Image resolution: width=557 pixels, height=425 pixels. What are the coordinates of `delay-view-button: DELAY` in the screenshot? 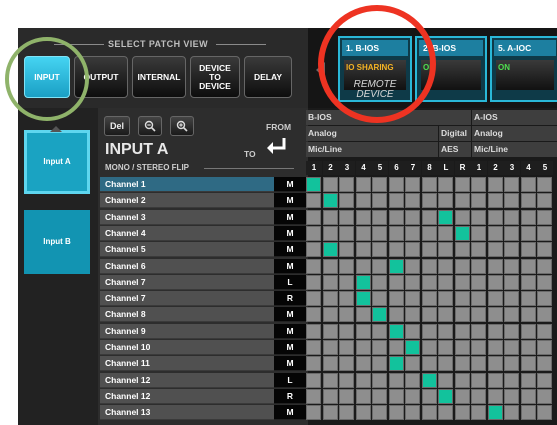 It's located at (268, 77).